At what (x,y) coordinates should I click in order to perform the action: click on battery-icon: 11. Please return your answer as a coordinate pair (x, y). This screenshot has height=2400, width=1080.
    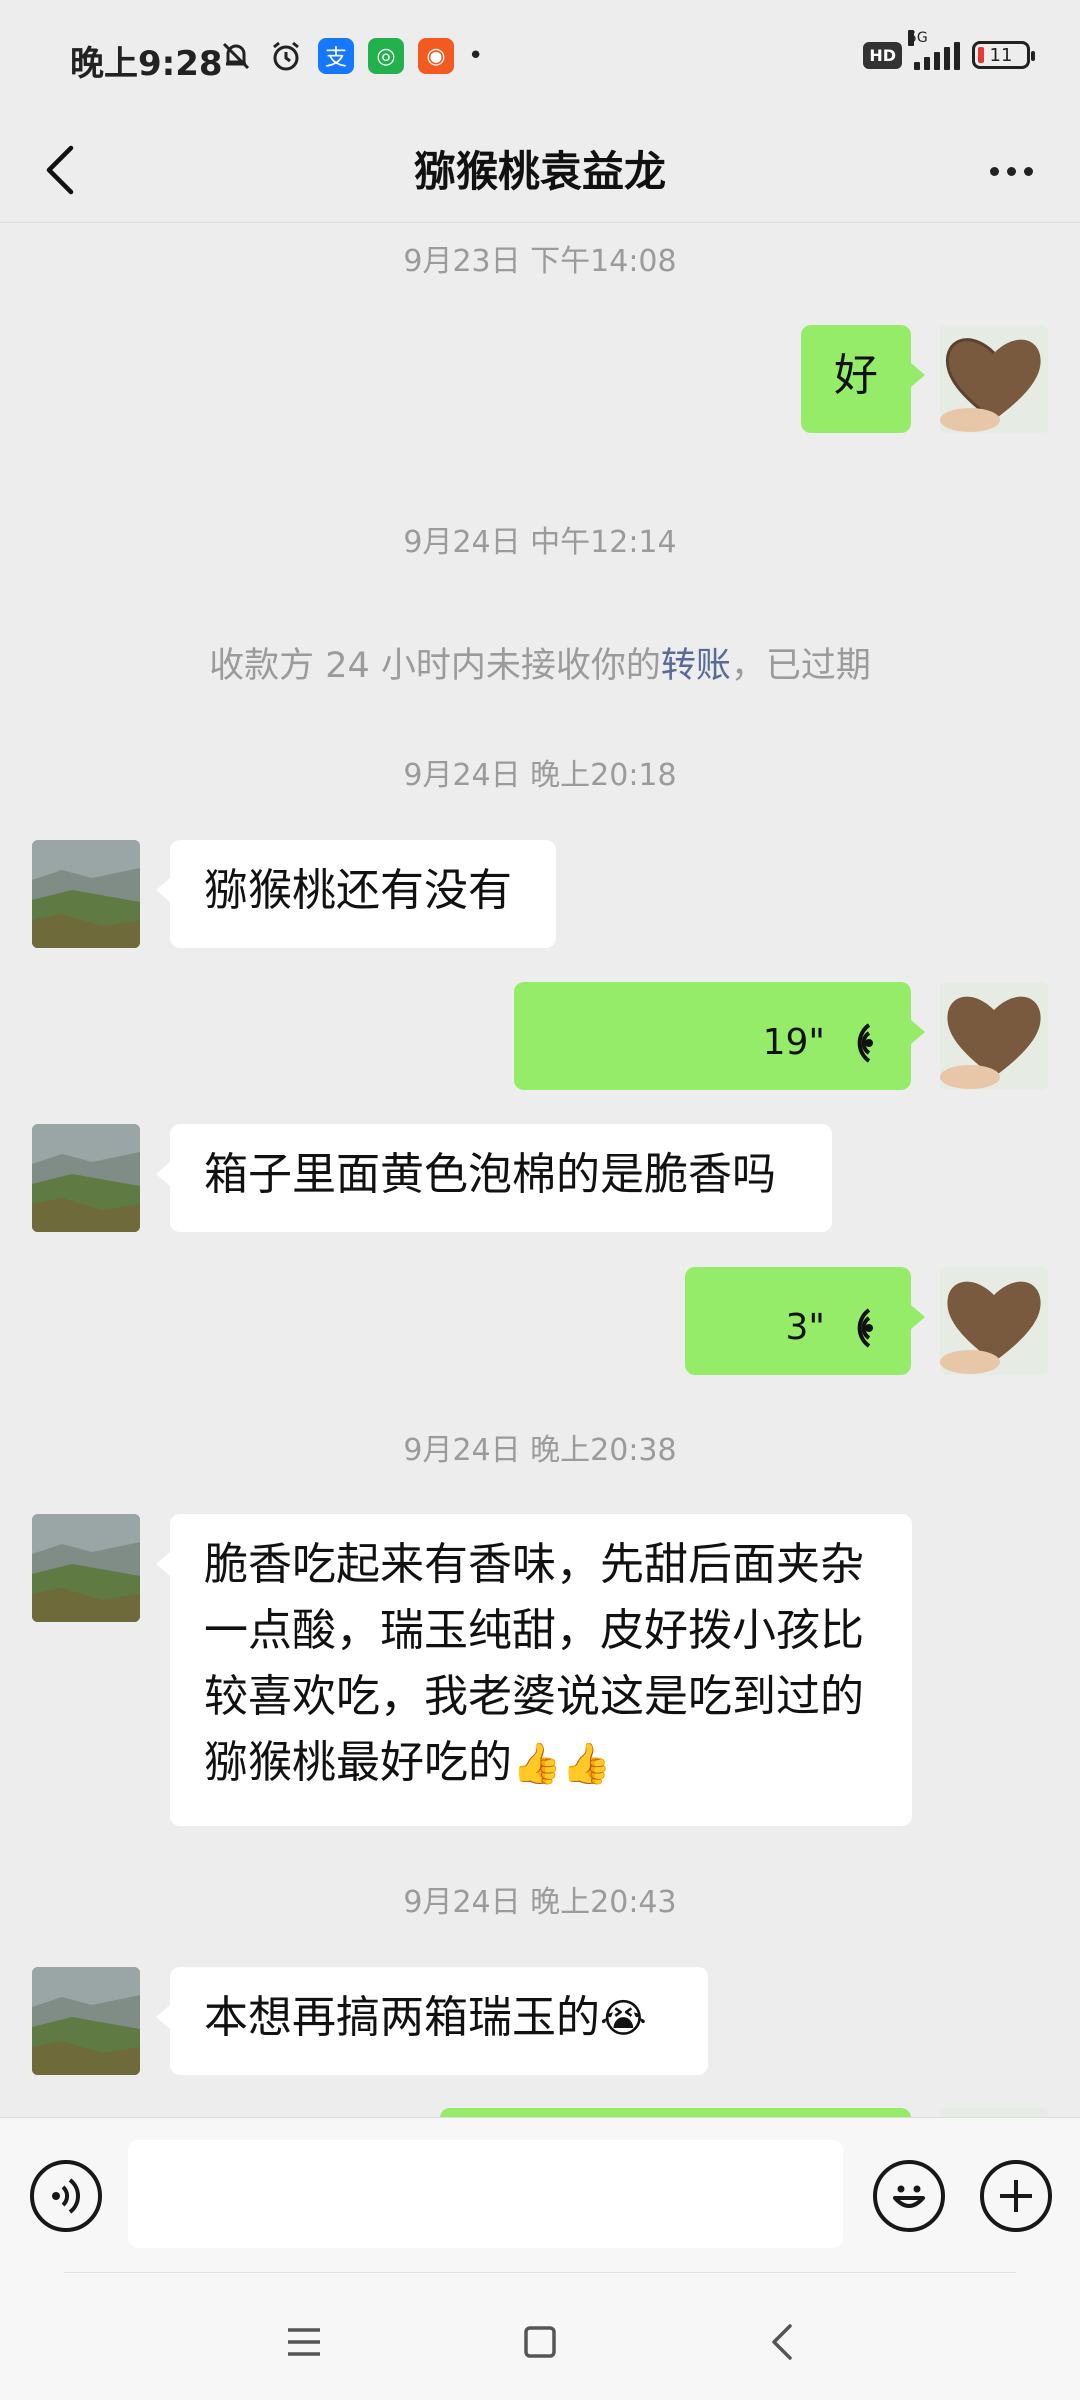
    Looking at the image, I should click on (1003, 55).